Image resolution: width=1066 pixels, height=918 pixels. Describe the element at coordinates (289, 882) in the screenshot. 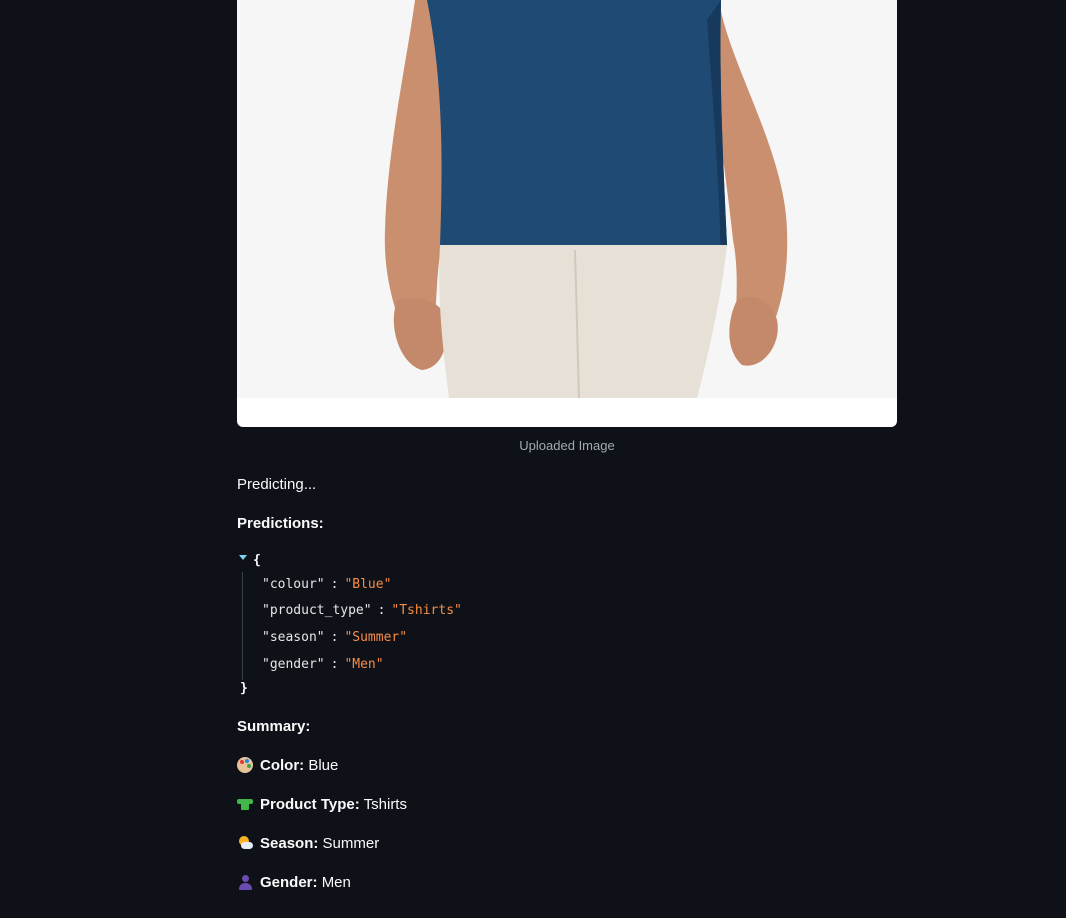

I see `summary-label: Gender:` at that location.